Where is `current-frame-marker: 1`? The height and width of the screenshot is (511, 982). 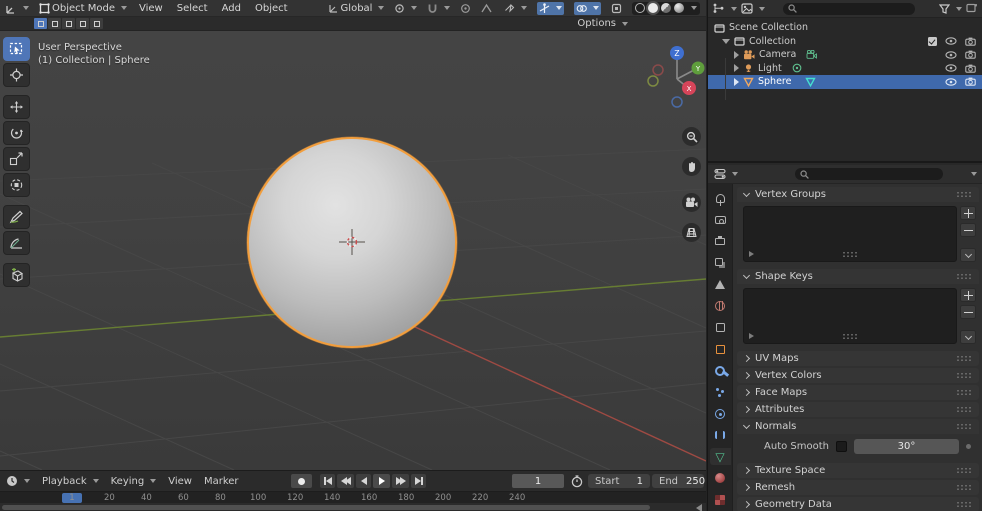
current-frame-marker: 1 is located at coordinates (72, 498).